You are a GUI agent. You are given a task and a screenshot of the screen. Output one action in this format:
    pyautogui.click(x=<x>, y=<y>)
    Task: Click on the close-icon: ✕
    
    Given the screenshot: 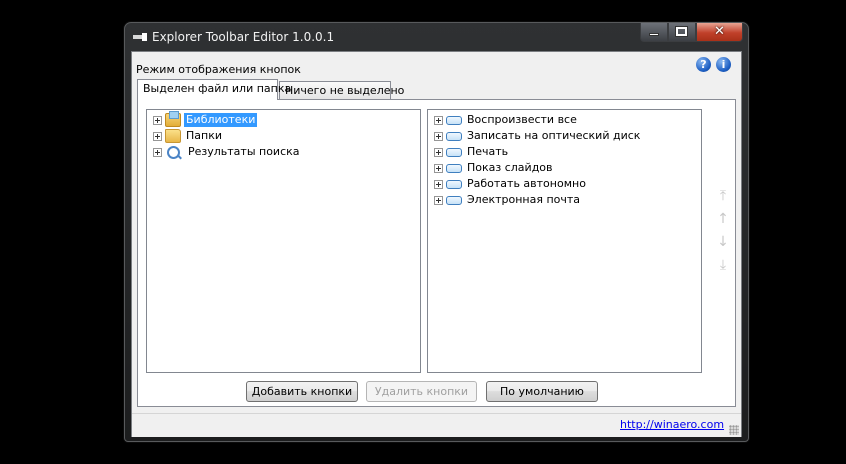 What is the action you would take?
    pyautogui.click(x=719, y=31)
    